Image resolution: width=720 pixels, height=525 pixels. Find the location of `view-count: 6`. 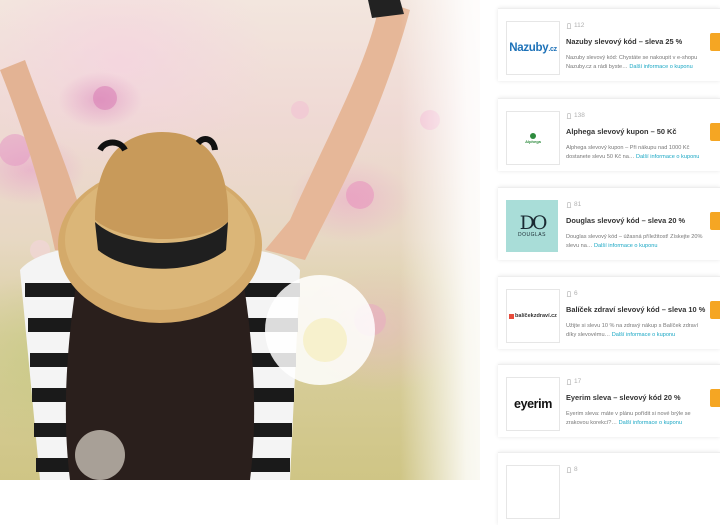

view-count: 6 is located at coordinates (572, 293).